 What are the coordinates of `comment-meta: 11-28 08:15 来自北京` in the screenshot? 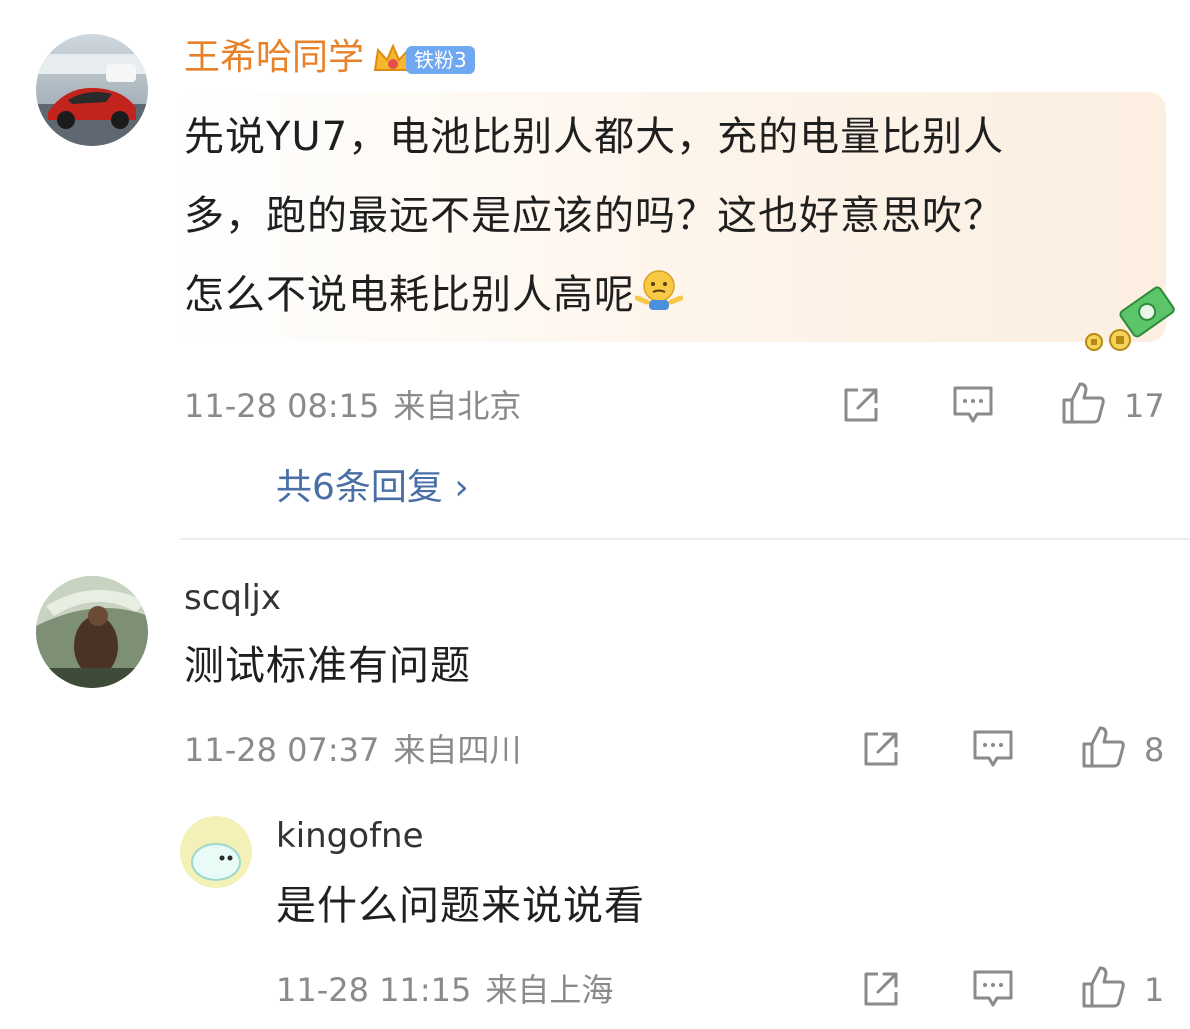 It's located at (352, 406).